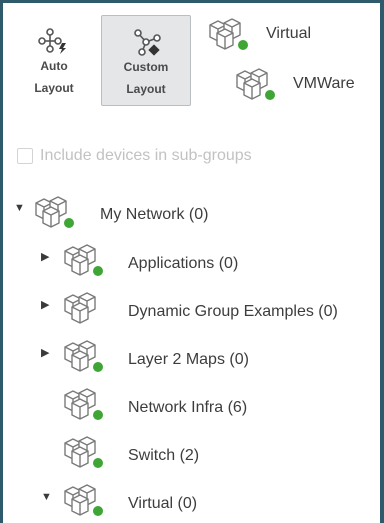 This screenshot has width=384, height=523. What do you see at coordinates (188, 359) in the screenshot?
I see `tree-item-label: Layer 2 Maps (0)` at bounding box center [188, 359].